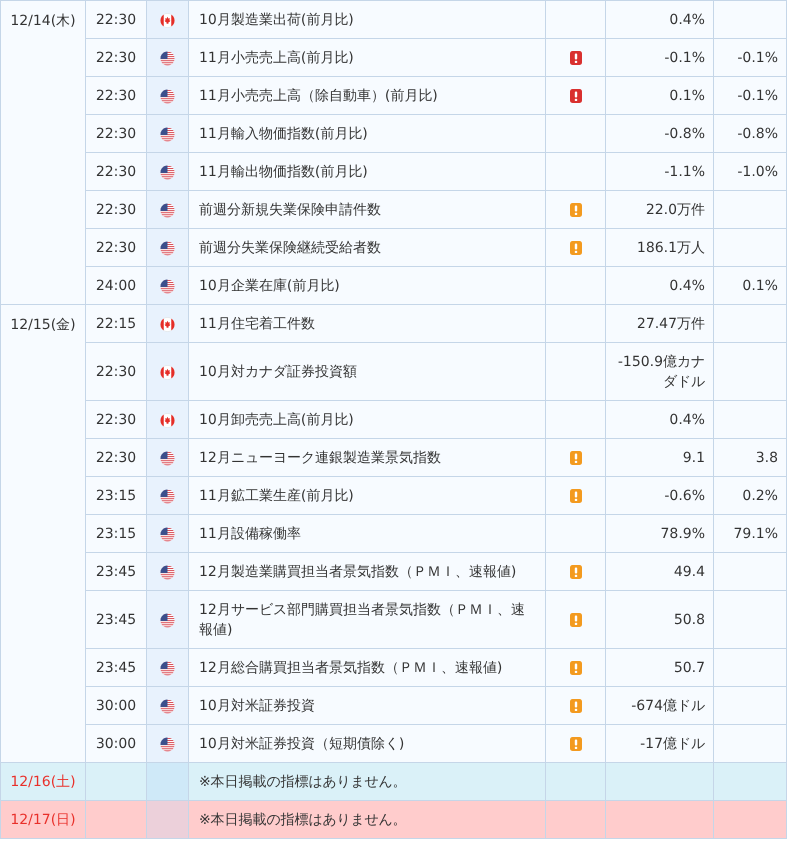 This screenshot has height=844, width=788. I want to click on event-name: 10月対米証券投資（短期債除く), so click(301, 744).